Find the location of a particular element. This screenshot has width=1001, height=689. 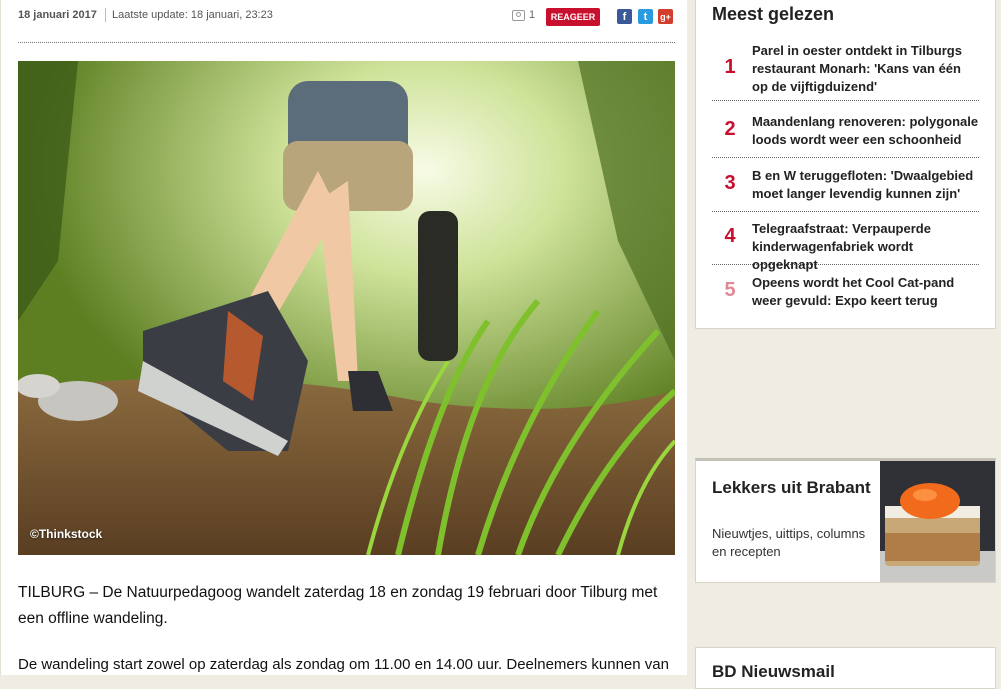

rank-number: 2 is located at coordinates (730, 129).